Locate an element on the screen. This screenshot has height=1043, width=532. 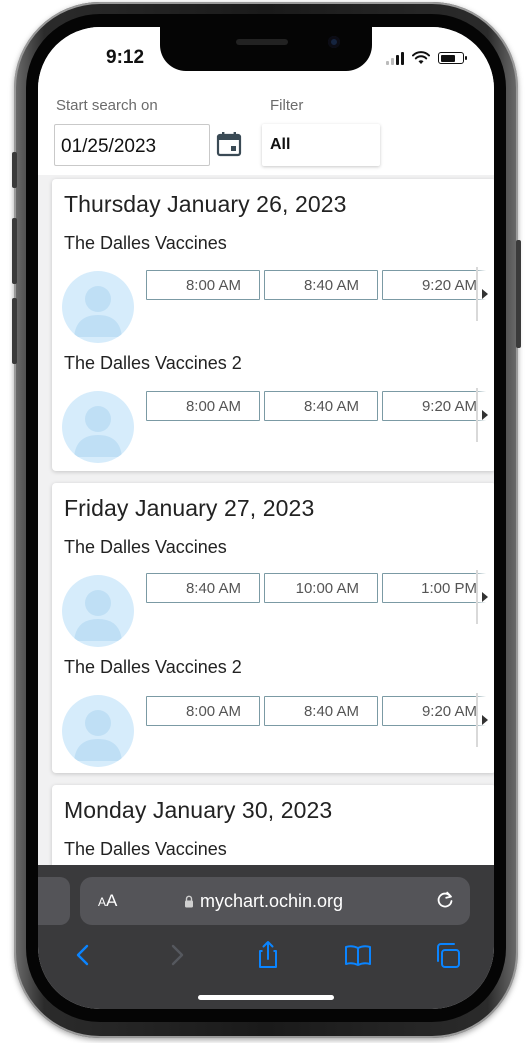
notch is located at coordinates (266, 49).